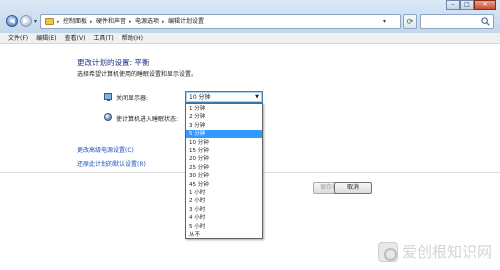 This screenshot has width=500, height=270. Describe the element at coordinates (147, 119) in the screenshot. I see `sleep-label: 使计算机进入睡眠状态:` at that location.